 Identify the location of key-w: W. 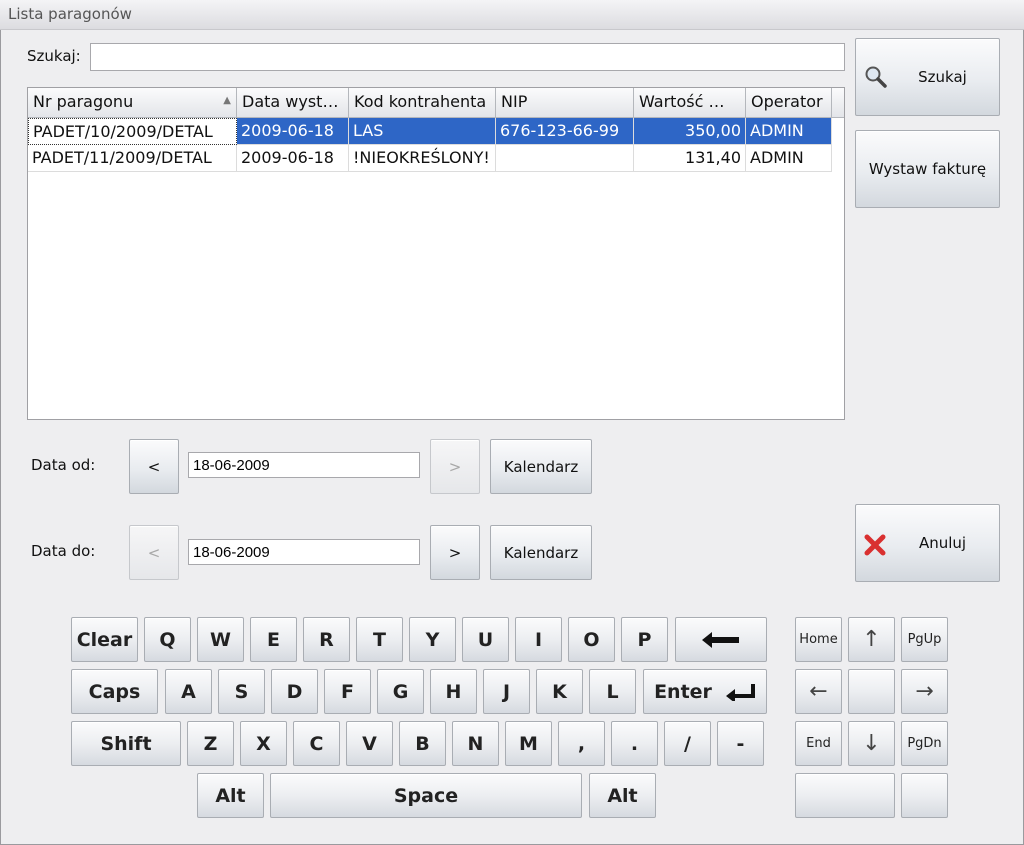
(220, 639).